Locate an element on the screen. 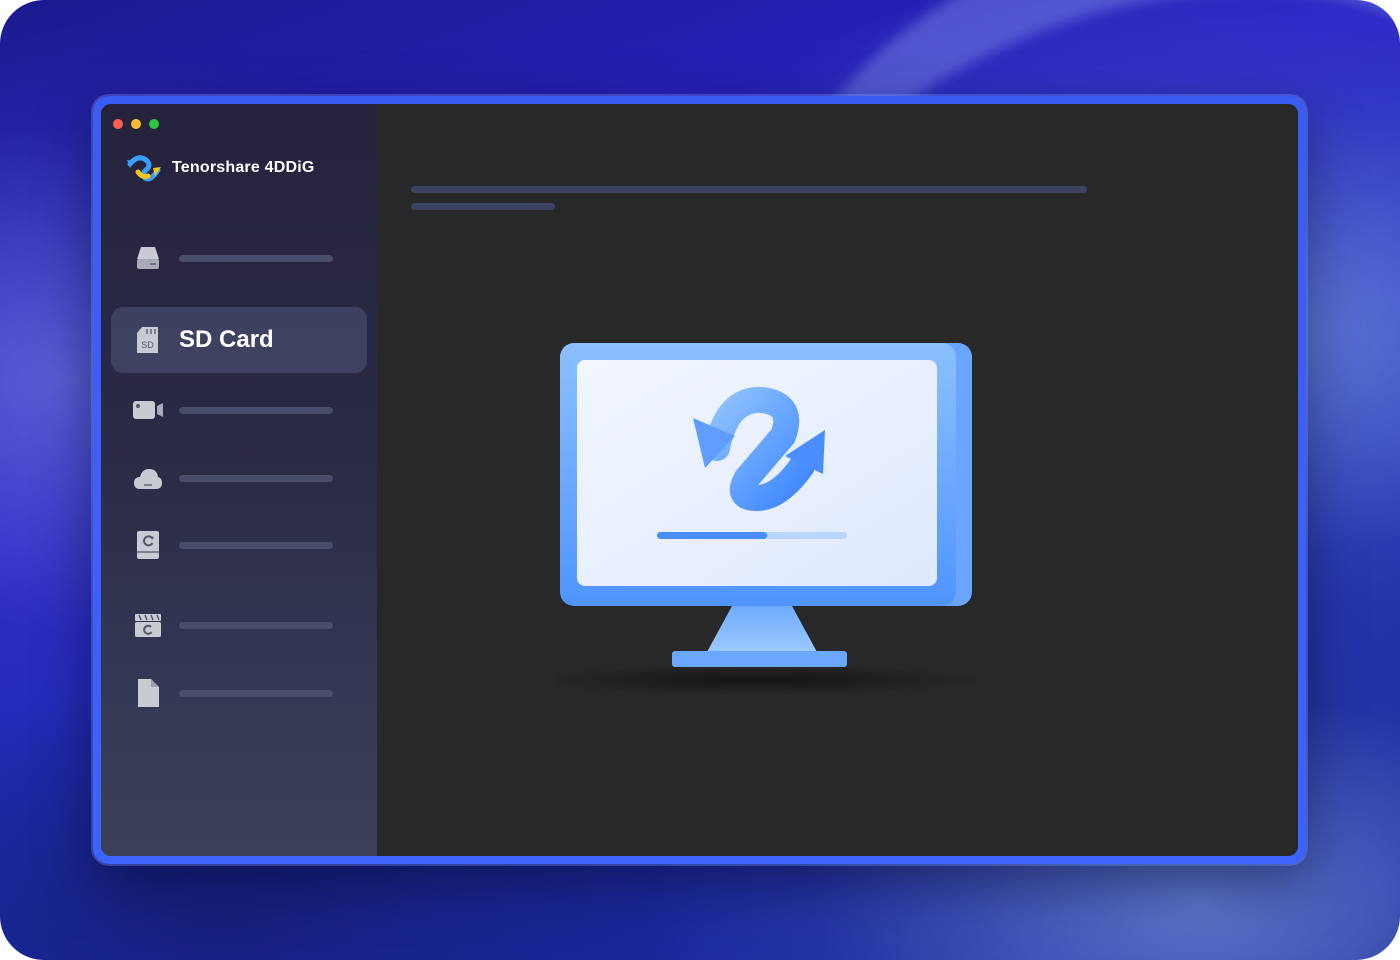  subtitle-placeholder is located at coordinates (483, 206).